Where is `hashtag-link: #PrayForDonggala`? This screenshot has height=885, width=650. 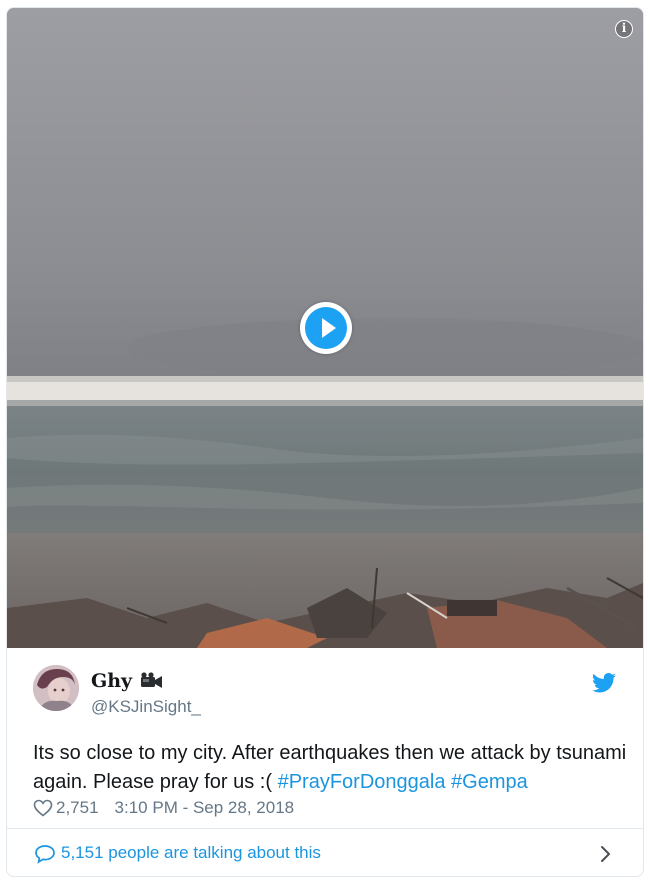 hashtag-link: #PrayForDonggala is located at coordinates (362, 782).